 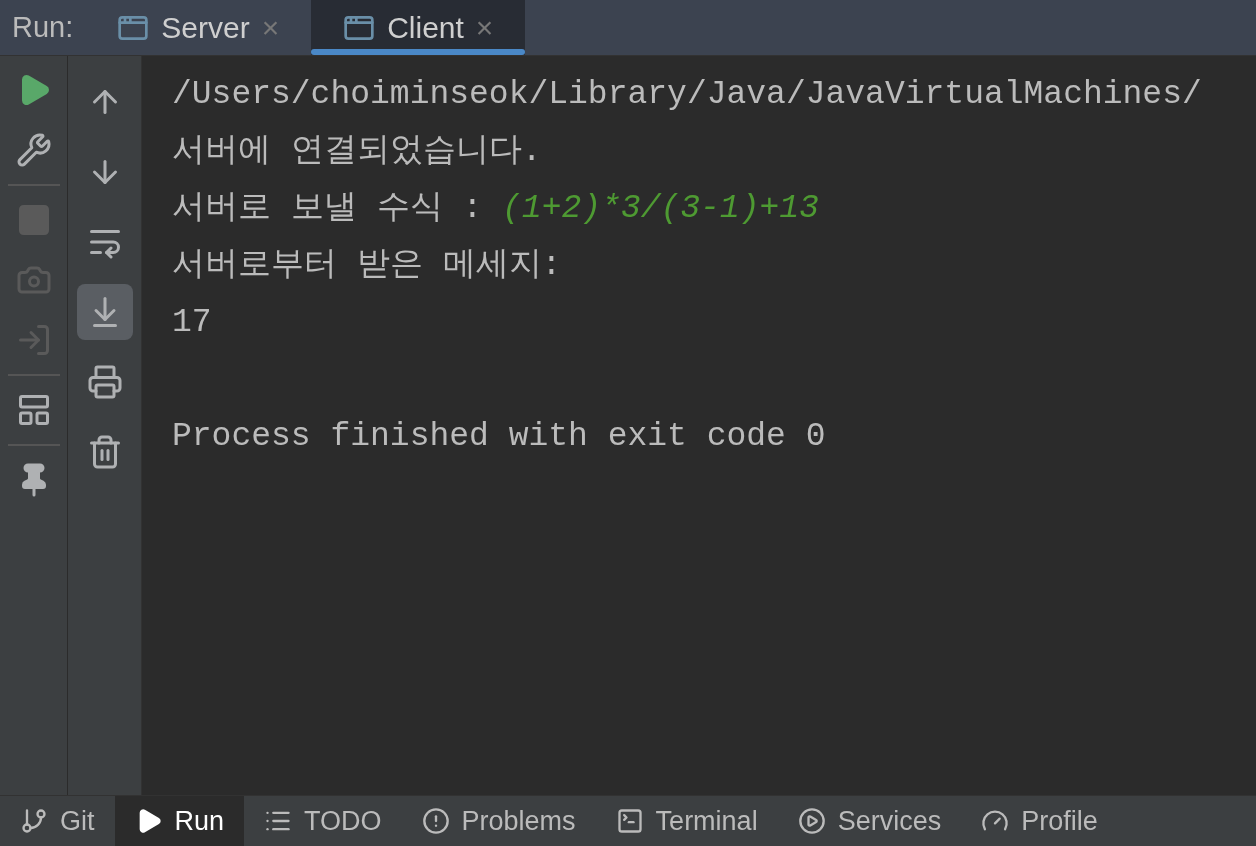 I want to click on tab-label: Services, so click(x=889, y=821).